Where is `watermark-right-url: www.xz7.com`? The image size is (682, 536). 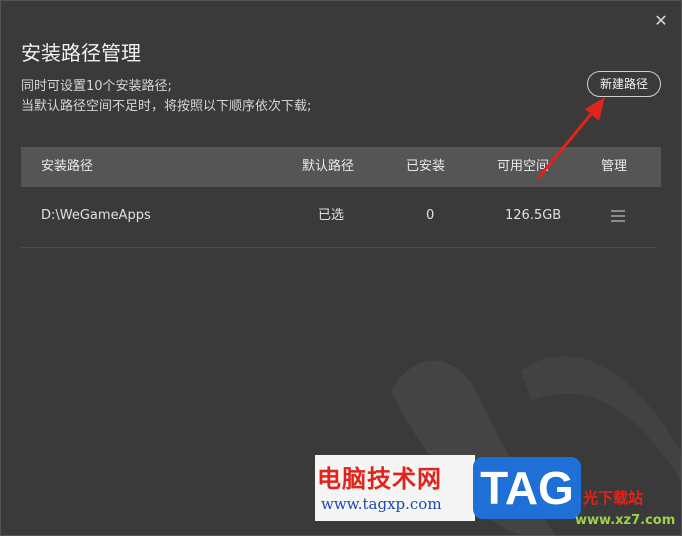
watermark-right-url: www.xz7.com is located at coordinates (625, 520).